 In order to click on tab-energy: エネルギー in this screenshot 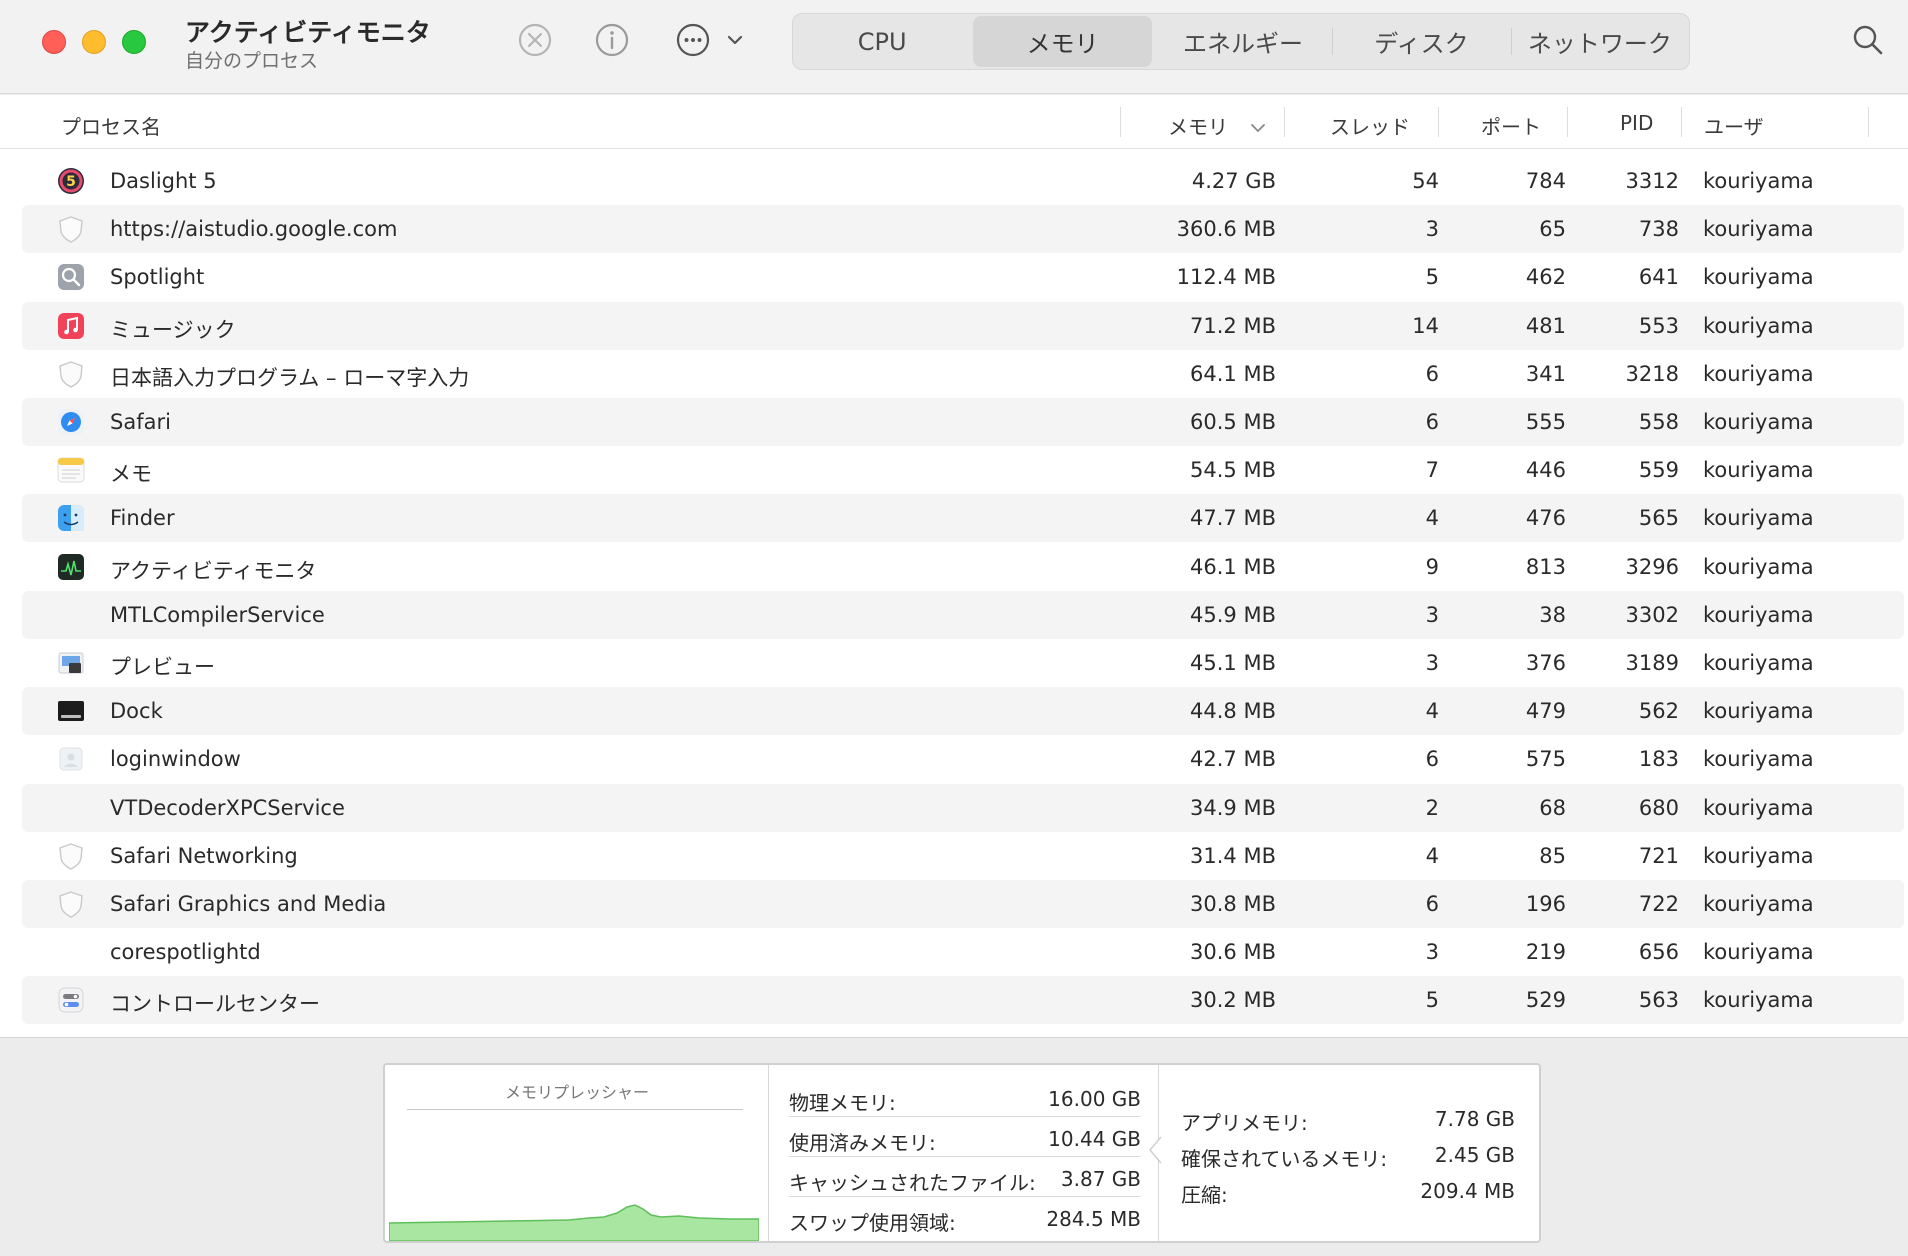, I will do `click(1243, 41)`.